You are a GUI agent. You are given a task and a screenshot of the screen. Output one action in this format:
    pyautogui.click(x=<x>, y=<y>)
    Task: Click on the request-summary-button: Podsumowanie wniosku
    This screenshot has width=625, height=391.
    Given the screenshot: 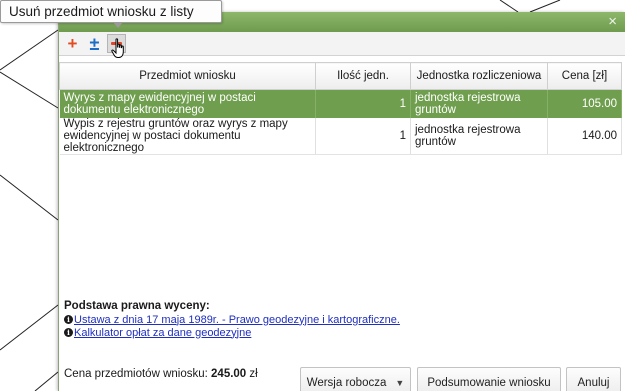 What is the action you would take?
    pyautogui.click(x=489, y=379)
    